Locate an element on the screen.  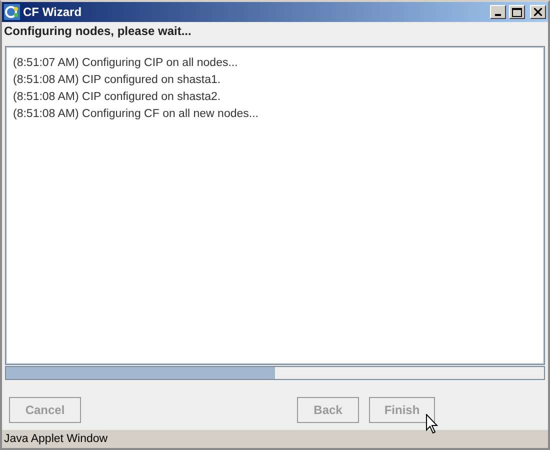
app-icon is located at coordinates (12, 12).